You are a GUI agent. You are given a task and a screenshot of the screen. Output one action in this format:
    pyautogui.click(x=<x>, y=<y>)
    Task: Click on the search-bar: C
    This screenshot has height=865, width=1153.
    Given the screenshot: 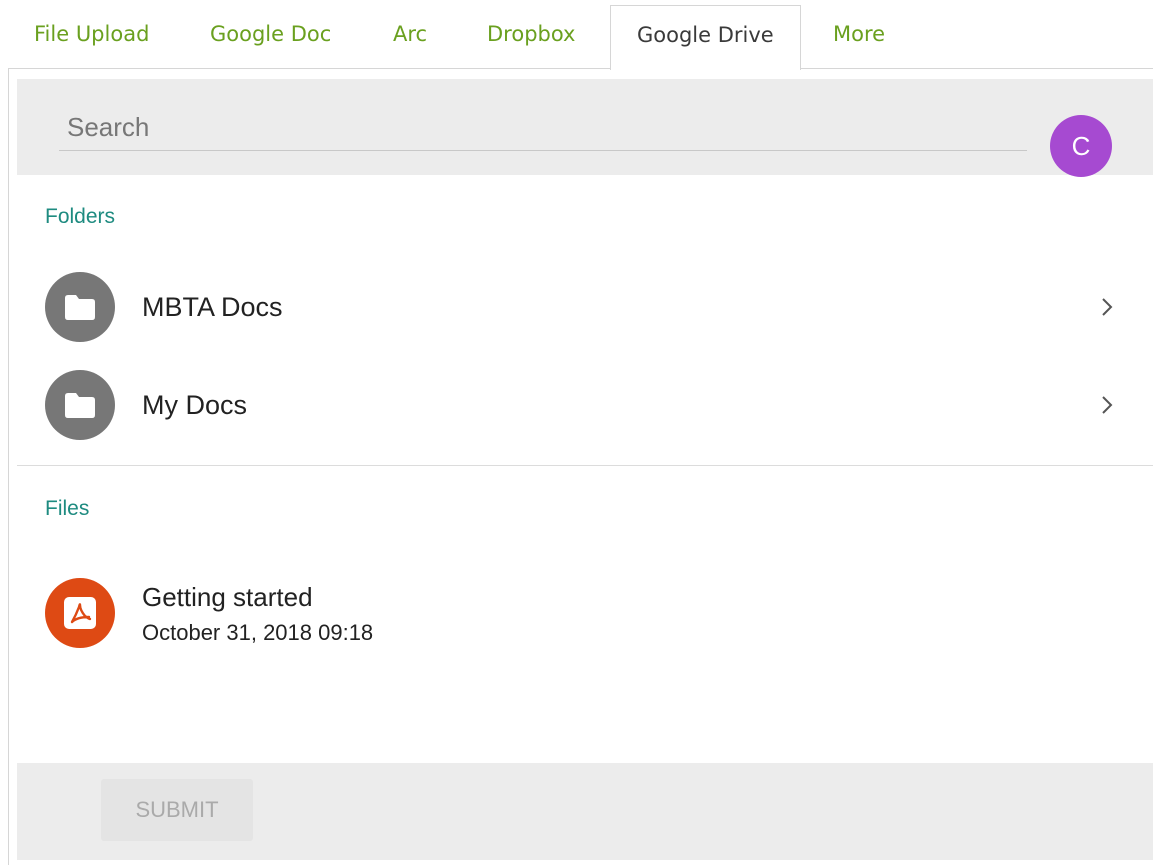 What is the action you would take?
    pyautogui.click(x=585, y=128)
    